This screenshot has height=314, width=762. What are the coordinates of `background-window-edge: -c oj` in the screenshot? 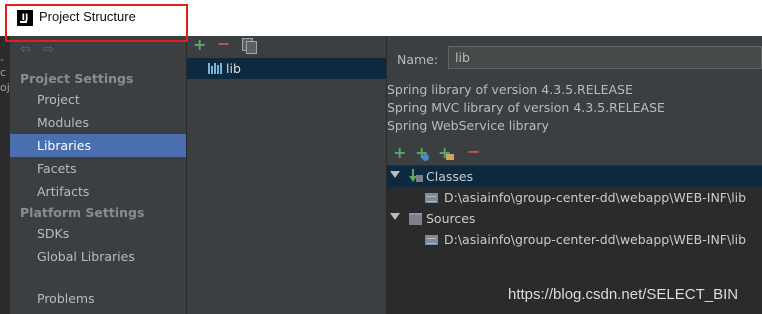 It's located at (5, 175).